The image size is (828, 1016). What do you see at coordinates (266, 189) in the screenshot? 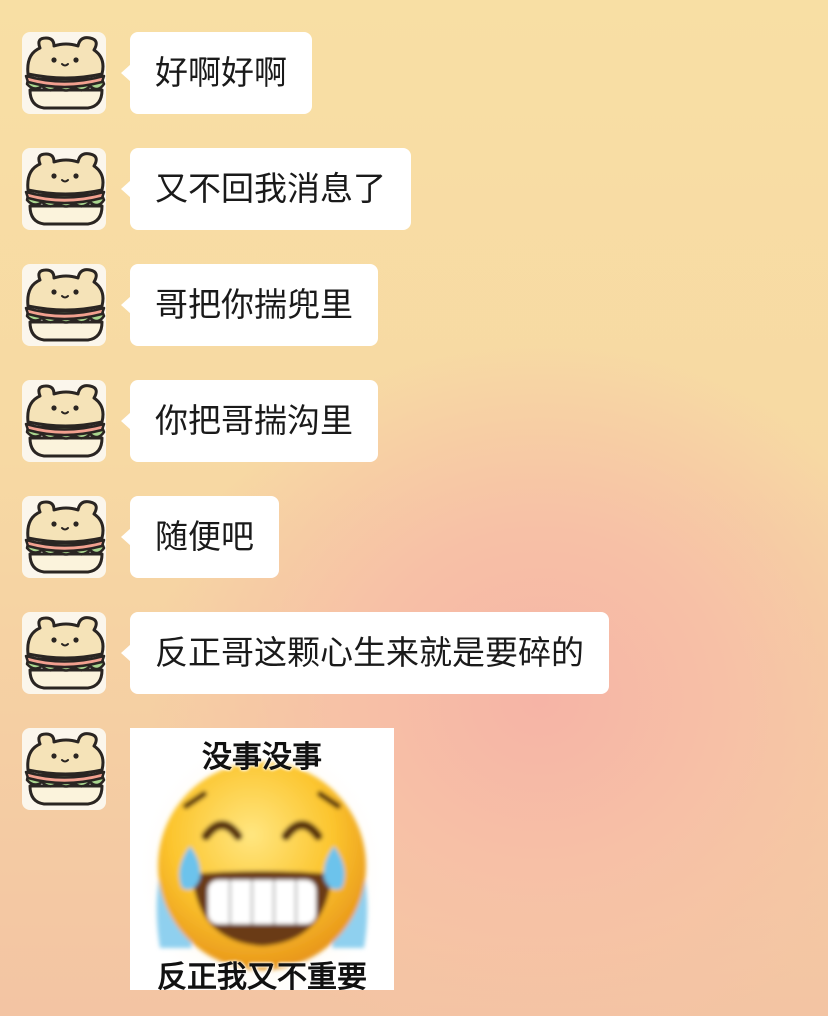
I see `message-bubble: 又不回我消息了` at bounding box center [266, 189].